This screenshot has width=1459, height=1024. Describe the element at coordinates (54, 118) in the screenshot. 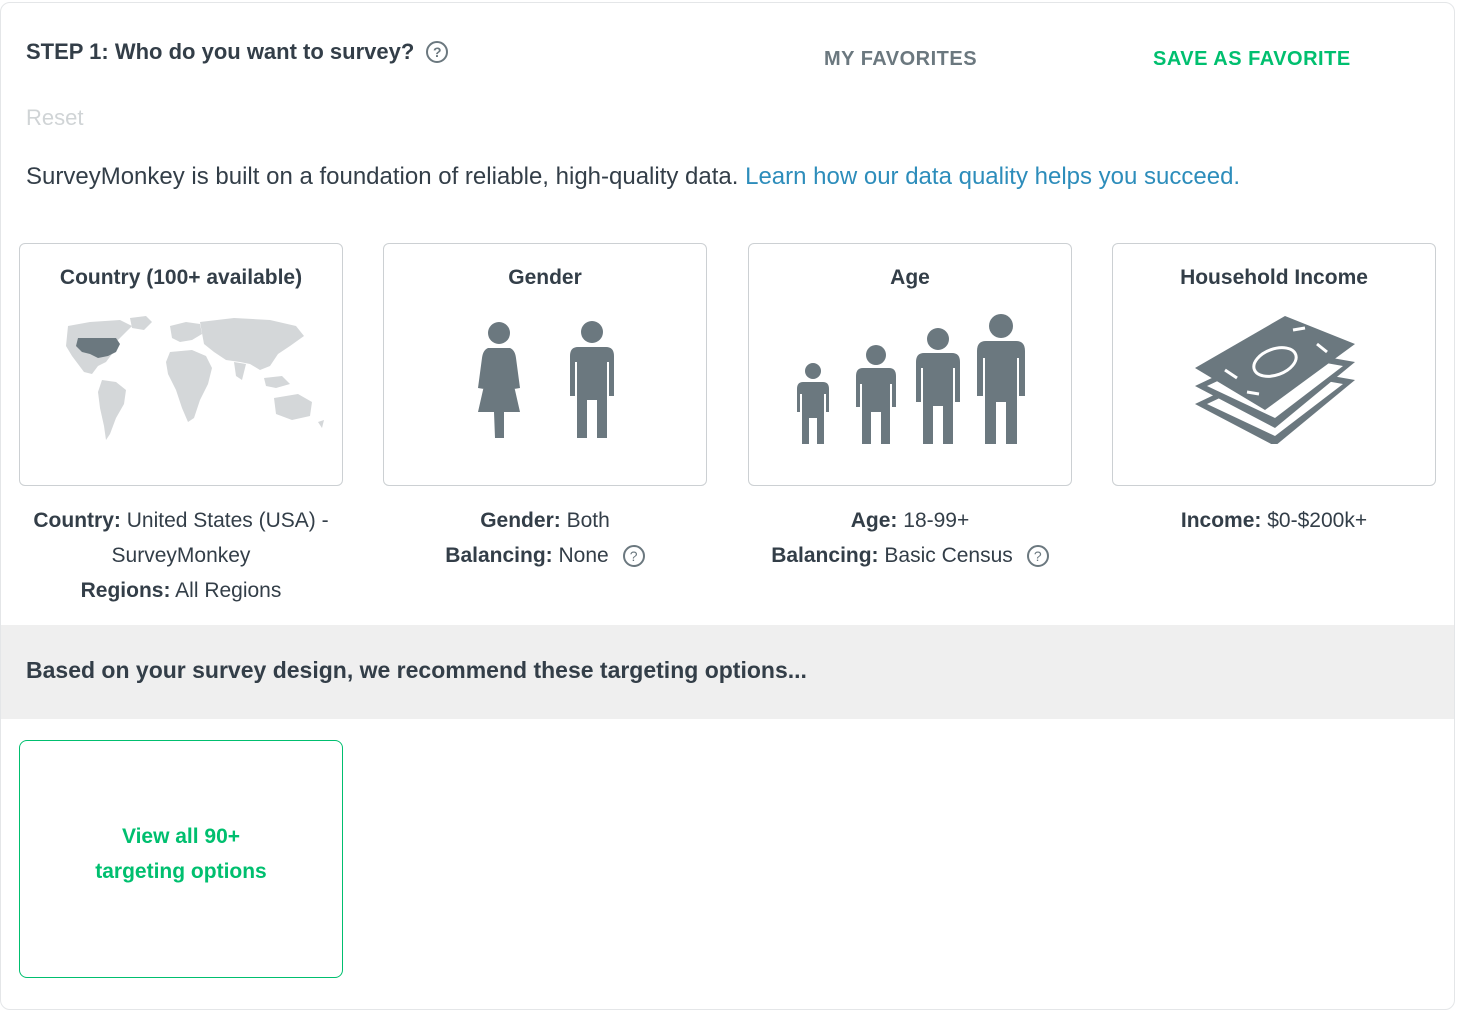

I see `reset-link: Reset` at that location.